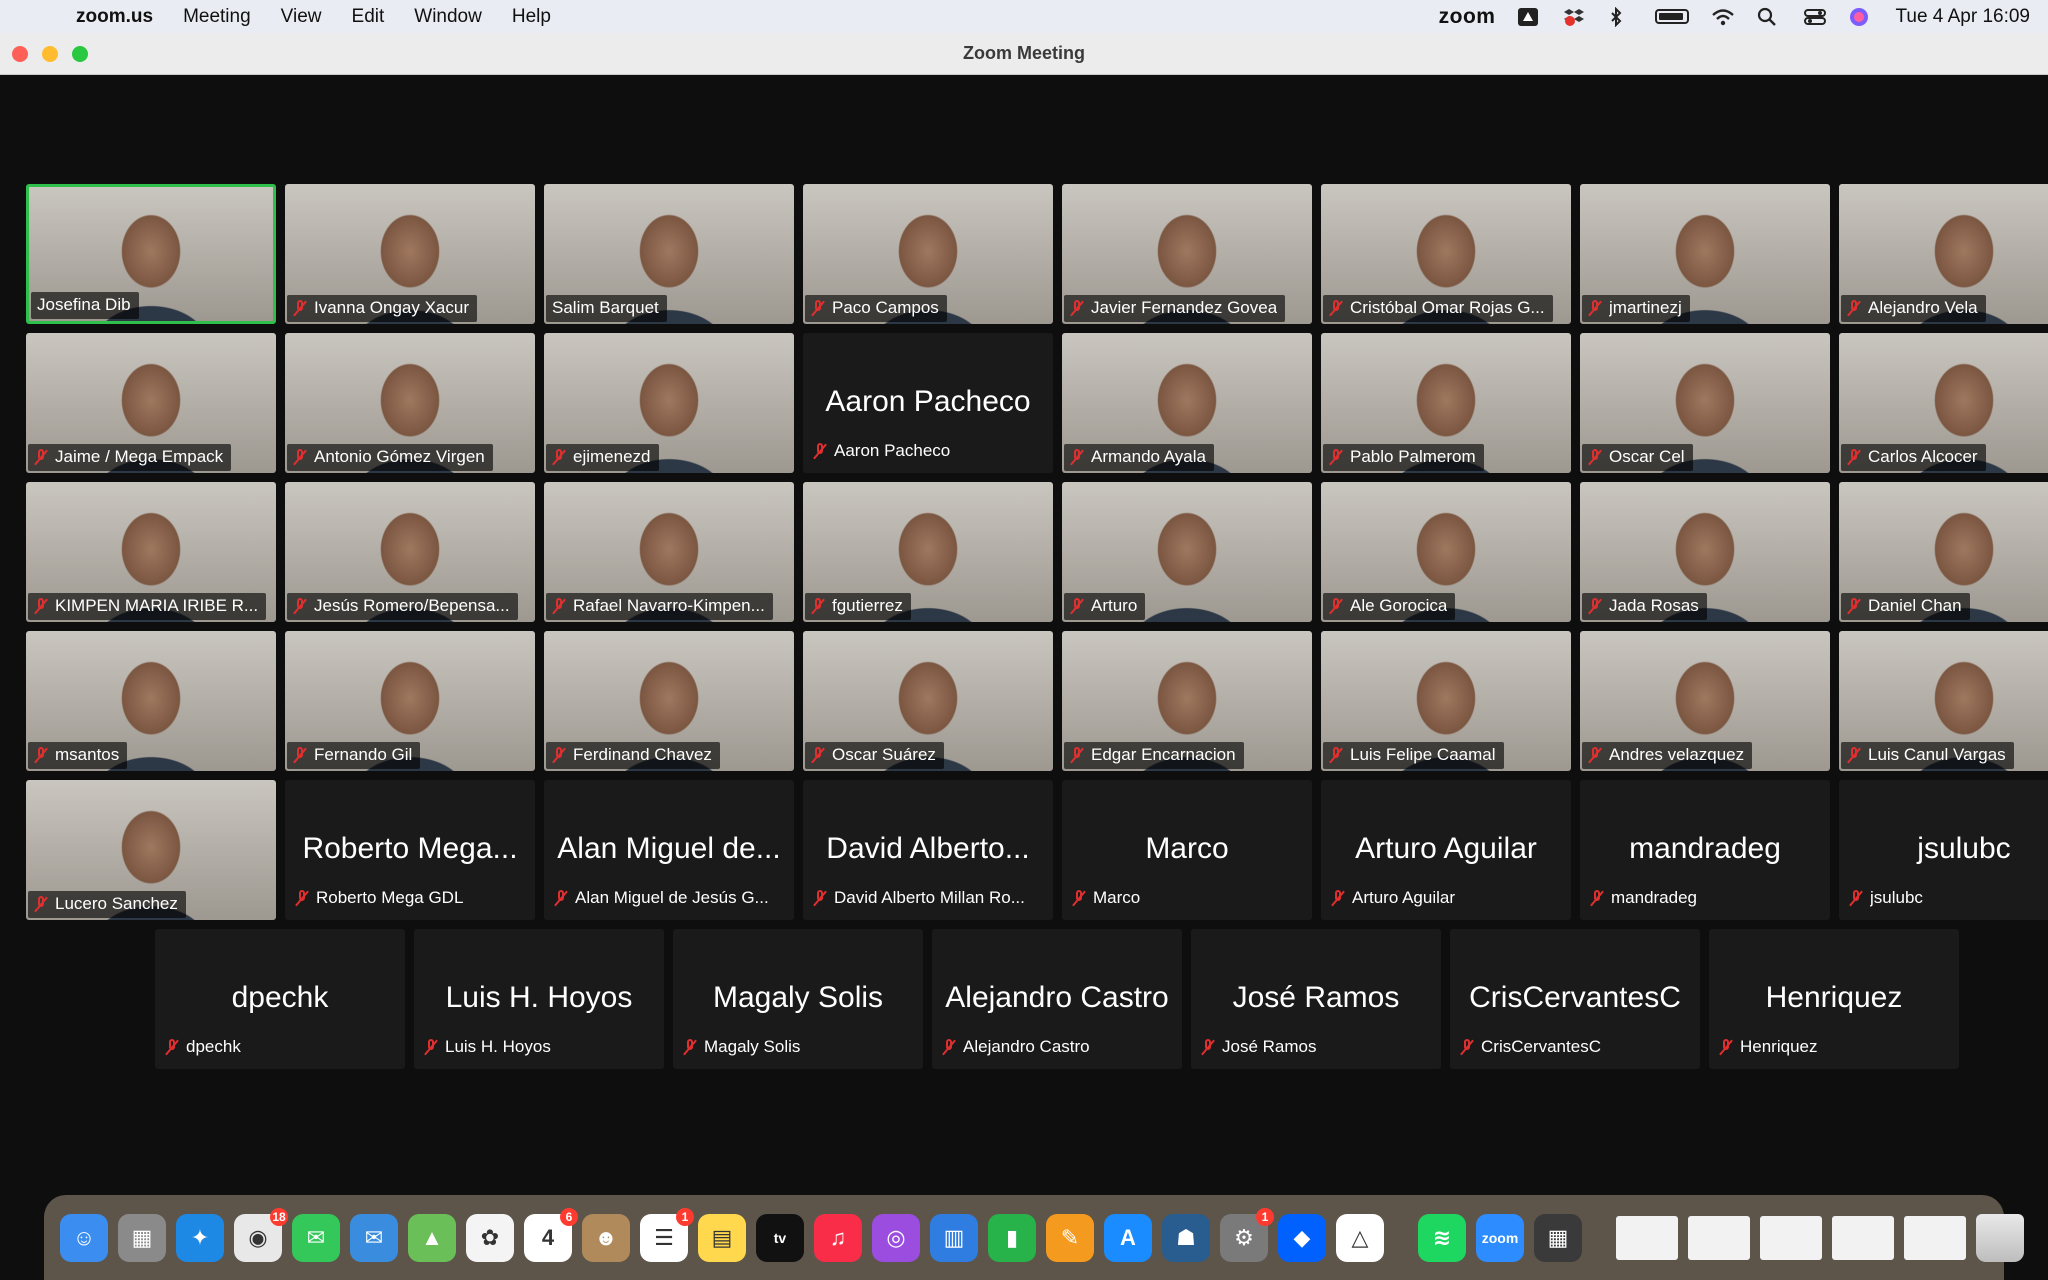 The width and height of the screenshot is (2048, 1280). Describe the element at coordinates (1187, 701) in the screenshot. I see `participant-tile: Edgar Encarnacion` at that location.